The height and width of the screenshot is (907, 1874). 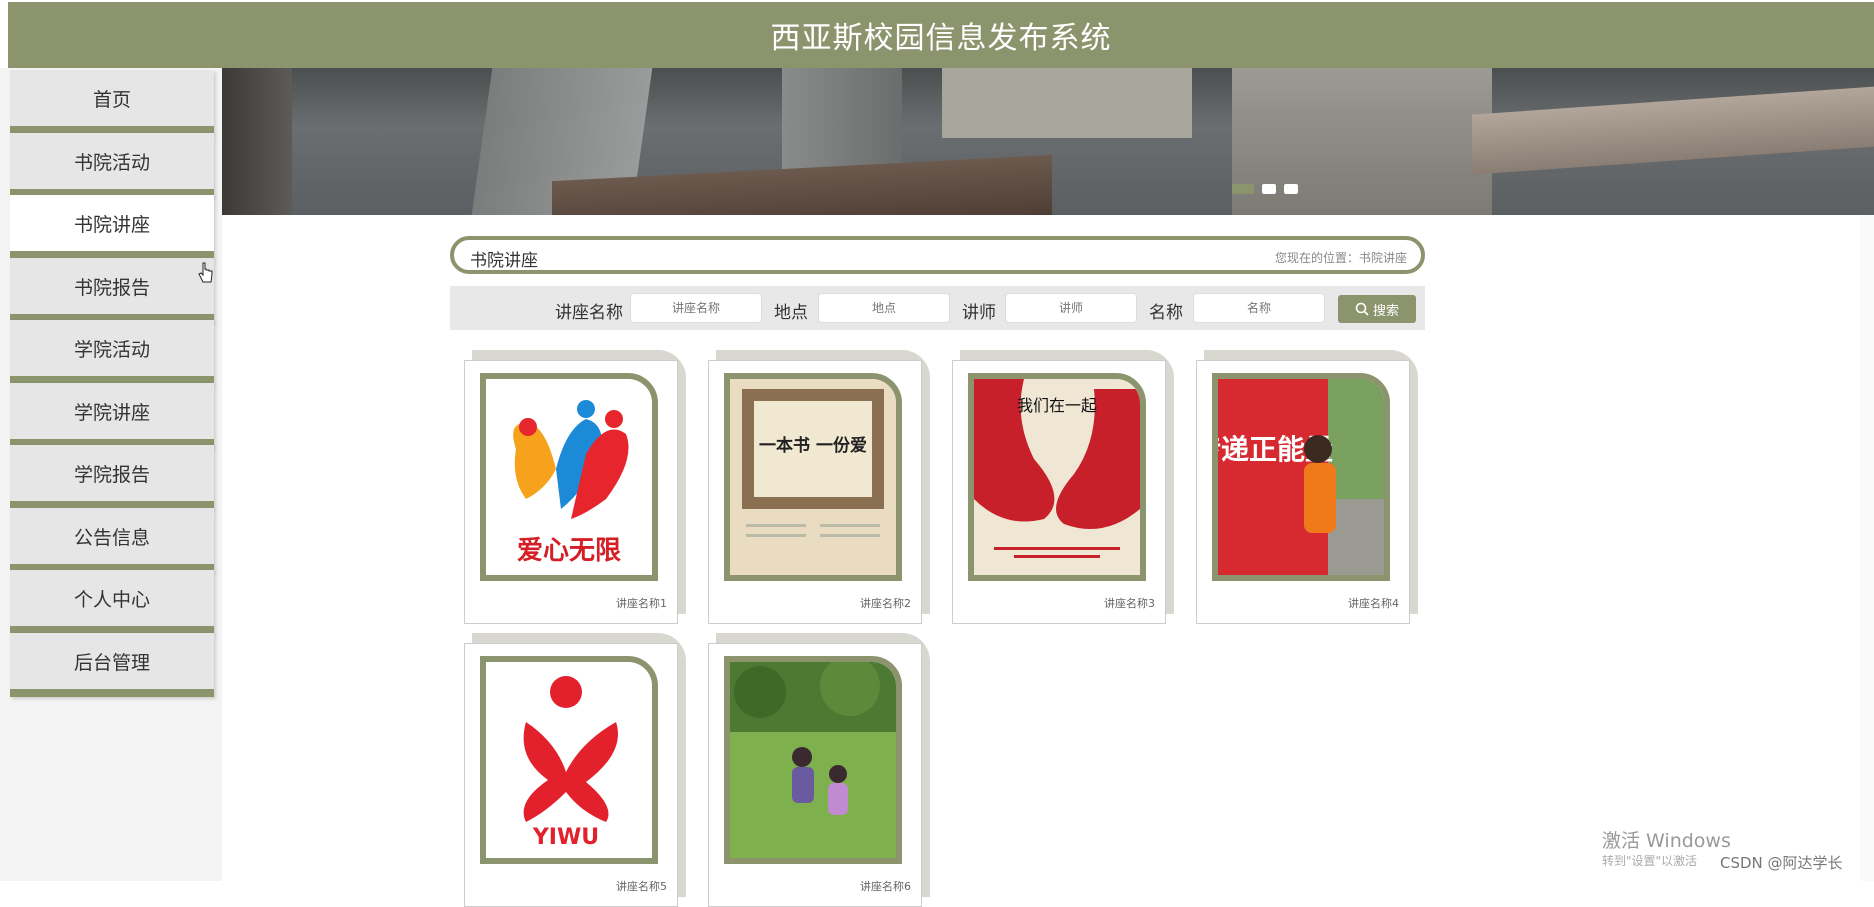 I want to click on card-image-text: 爱心无限, so click(x=569, y=551).